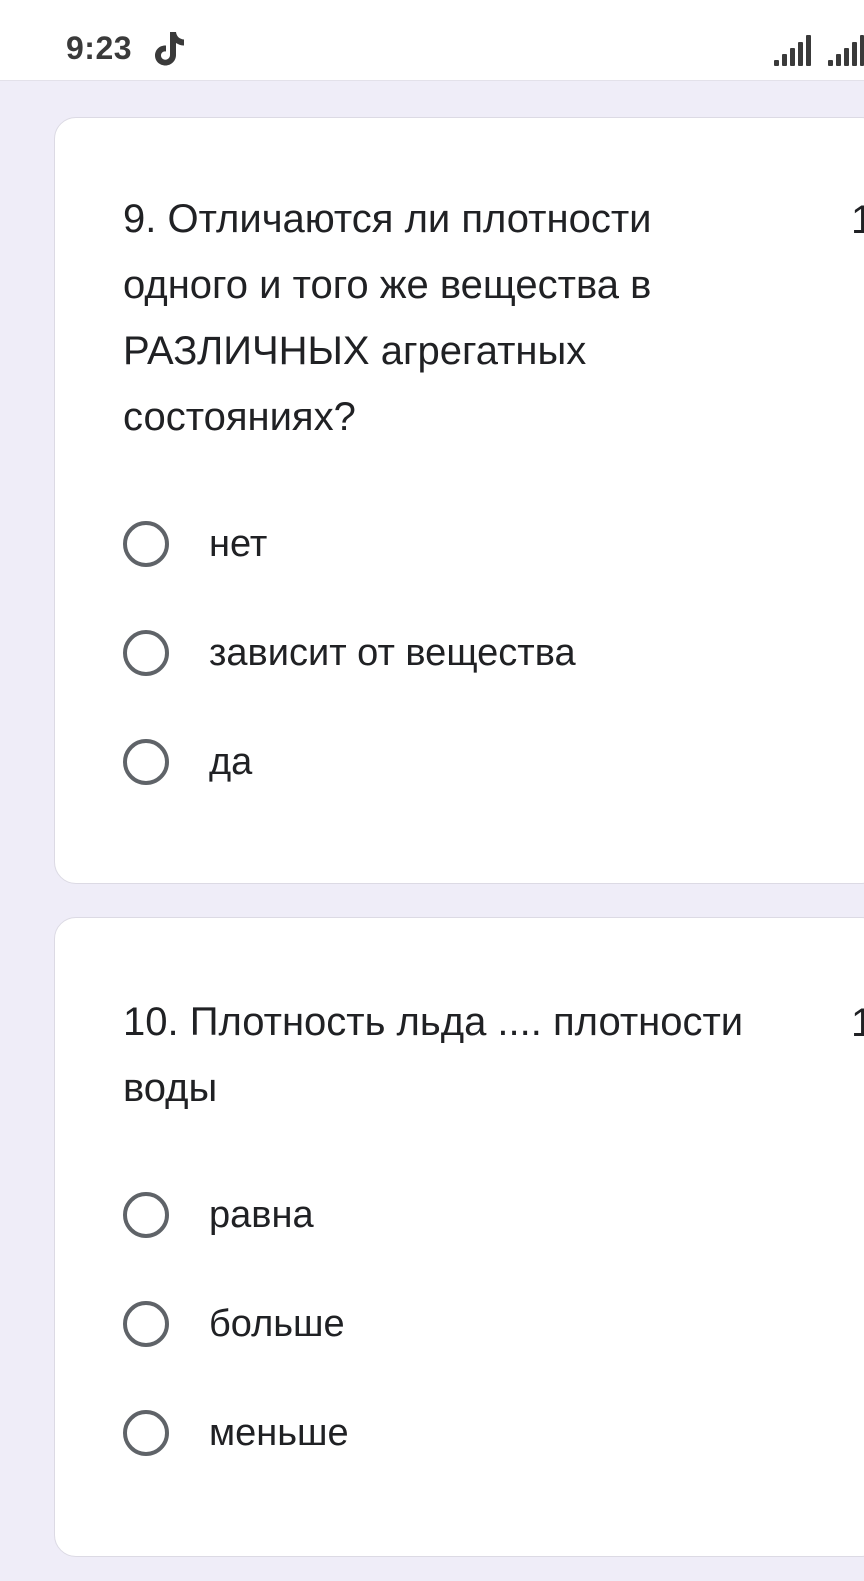 This screenshot has width=864, height=1581. What do you see at coordinates (279, 1432) in the screenshot?
I see `option-label: меньше` at bounding box center [279, 1432].